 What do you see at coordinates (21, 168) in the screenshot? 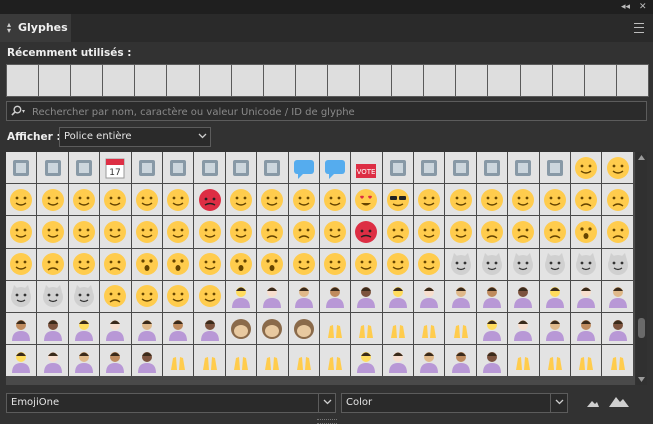
I see `glyph-cell-file-cabinet` at bounding box center [21, 168].